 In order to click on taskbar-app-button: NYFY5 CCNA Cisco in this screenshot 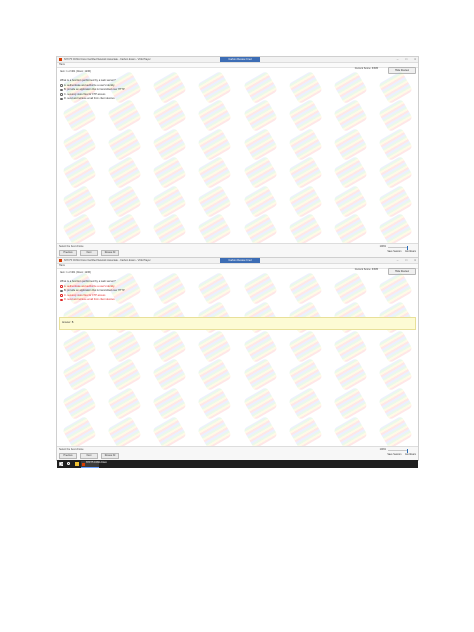, I will do `click(94, 464)`.